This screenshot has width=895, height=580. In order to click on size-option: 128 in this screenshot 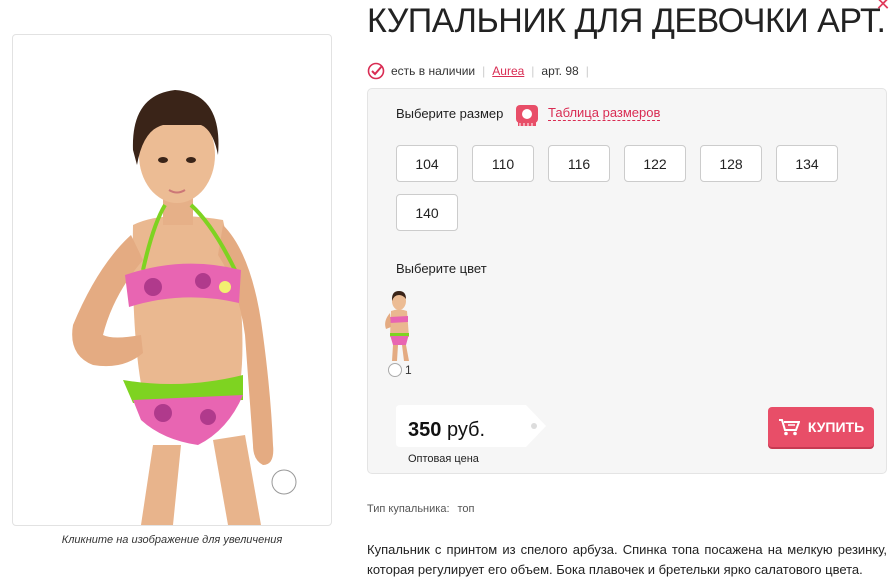, I will do `click(731, 163)`.